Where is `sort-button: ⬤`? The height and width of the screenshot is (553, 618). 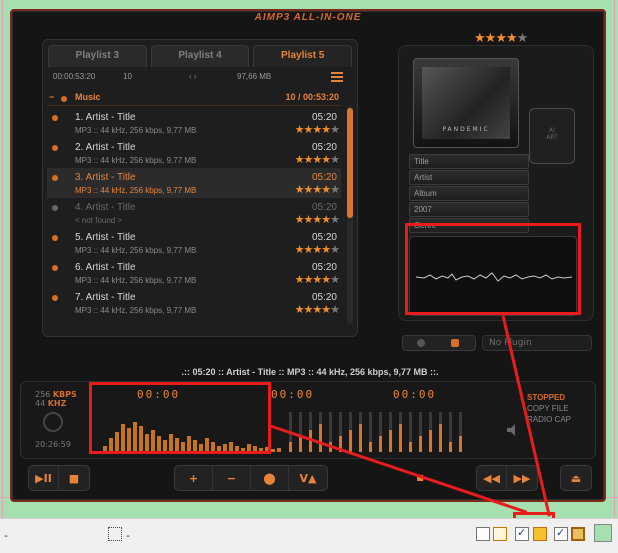
sort-button: ⬤ is located at coordinates (270, 478).